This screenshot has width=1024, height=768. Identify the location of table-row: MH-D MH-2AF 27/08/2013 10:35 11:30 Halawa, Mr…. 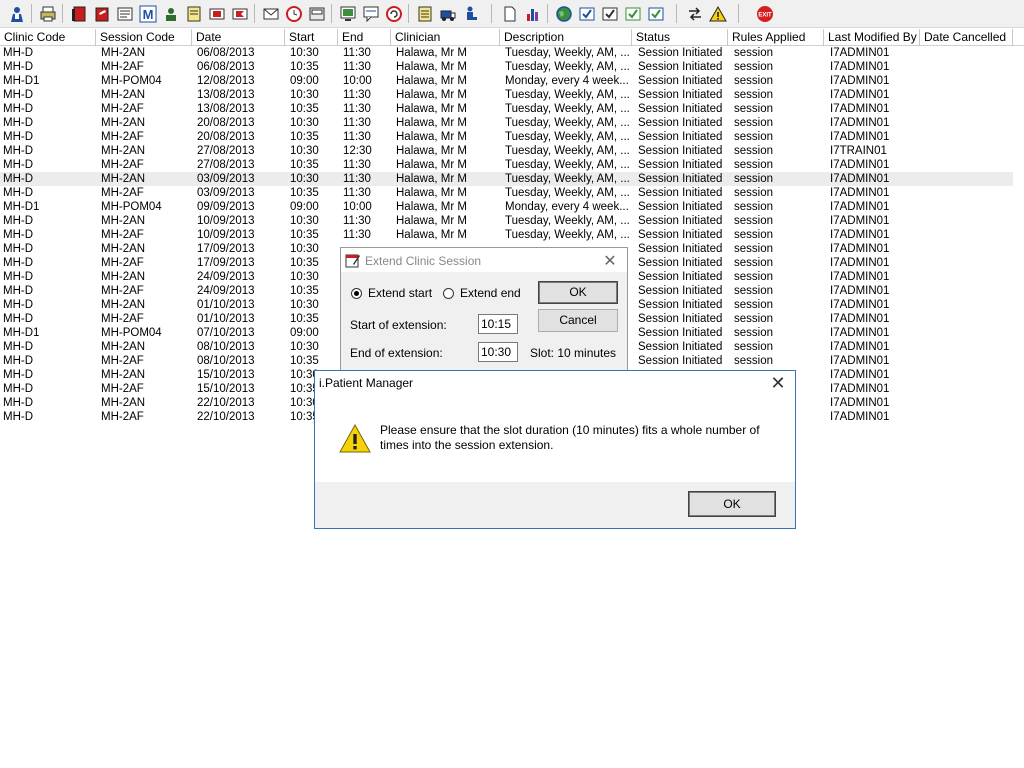
(506, 165).